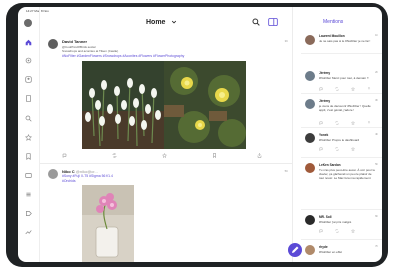 The width and height of the screenshot is (400, 269). I want to click on post-time: 3h, so click(286, 41).